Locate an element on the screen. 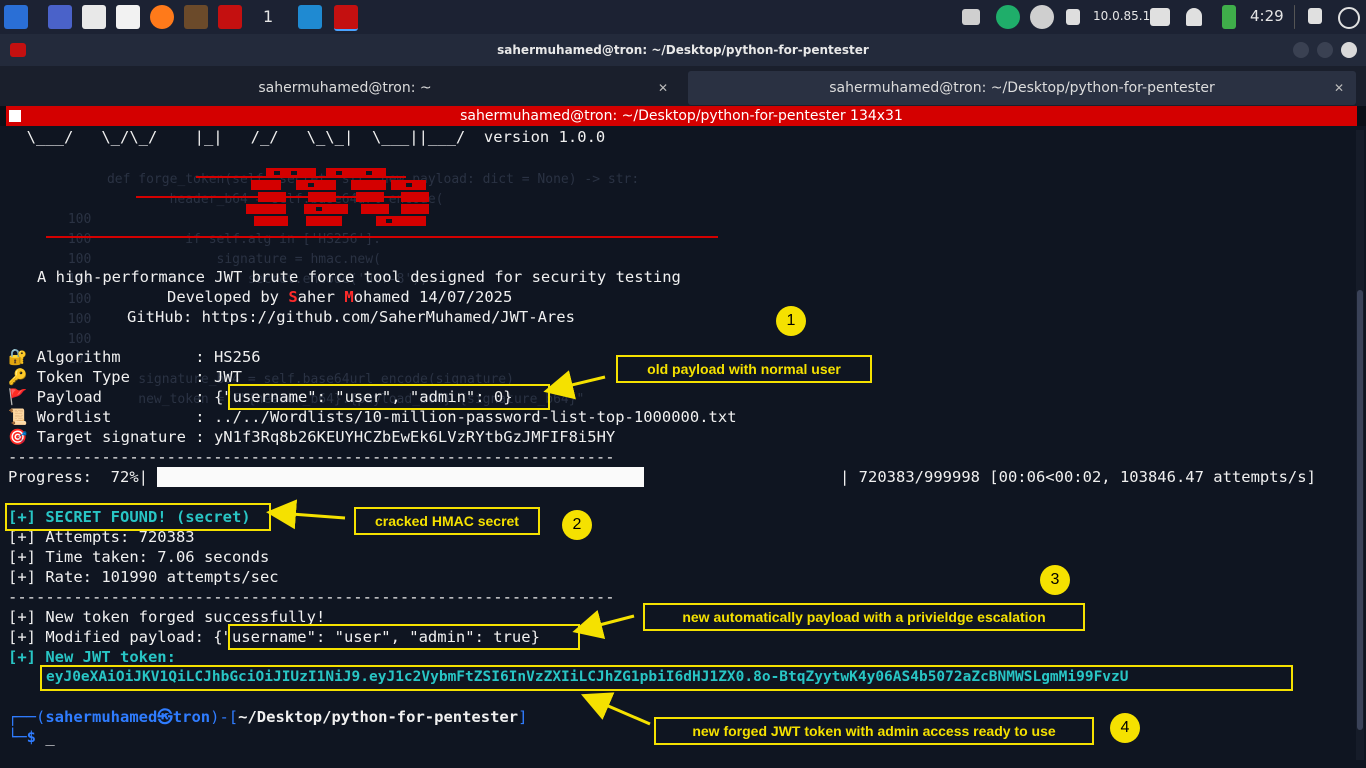  annotation-label-2: cracked HMAC secret is located at coordinates (447, 521).